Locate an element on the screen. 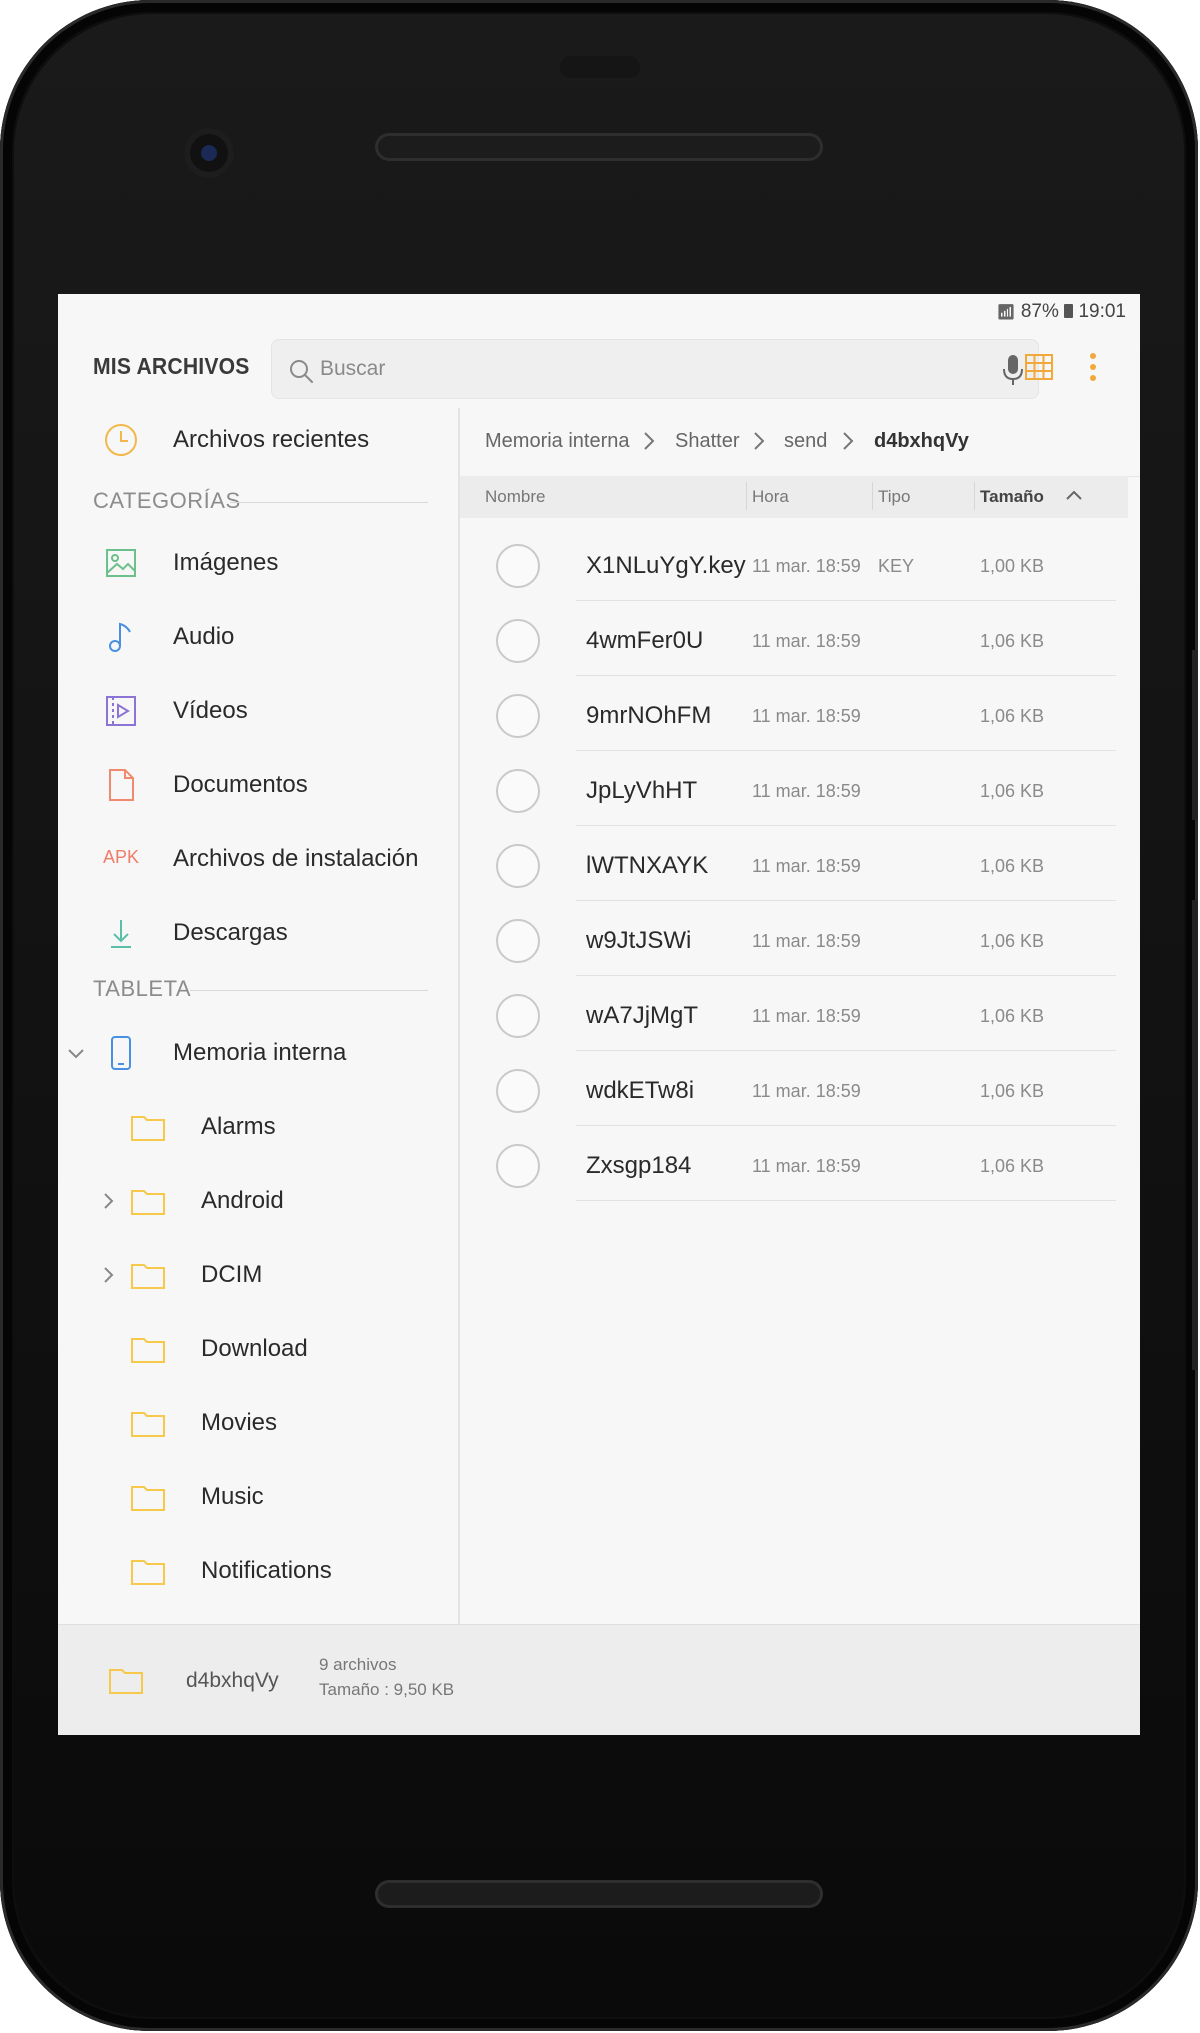  sidebar-item-downloads: Descargas is located at coordinates (258, 933).